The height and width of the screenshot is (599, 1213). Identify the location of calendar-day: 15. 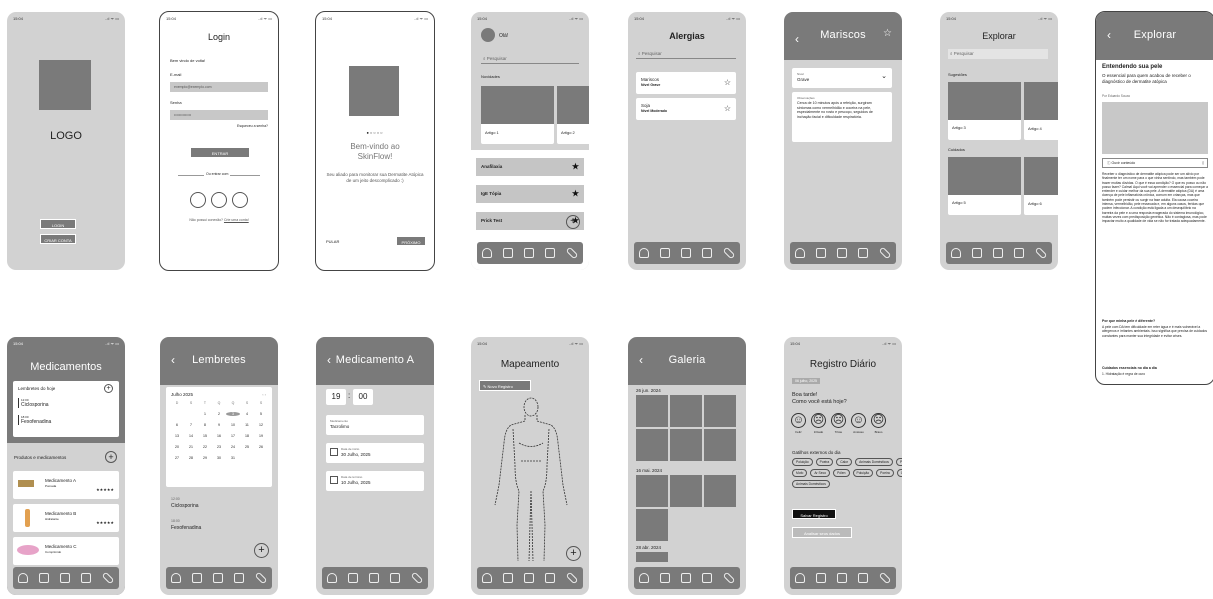
(205, 436).